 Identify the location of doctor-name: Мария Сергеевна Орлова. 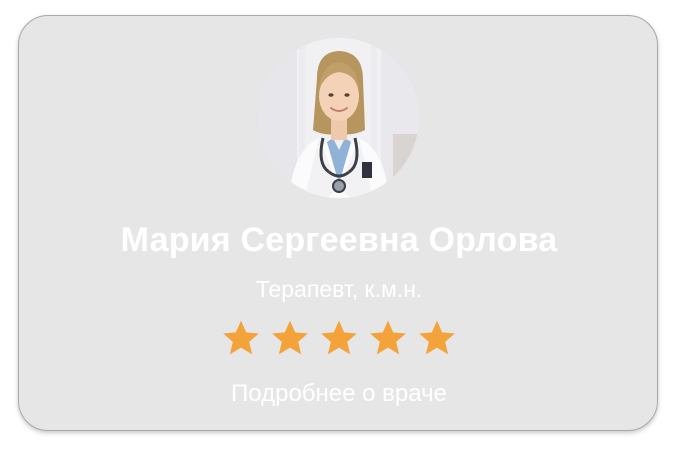
(339, 240).